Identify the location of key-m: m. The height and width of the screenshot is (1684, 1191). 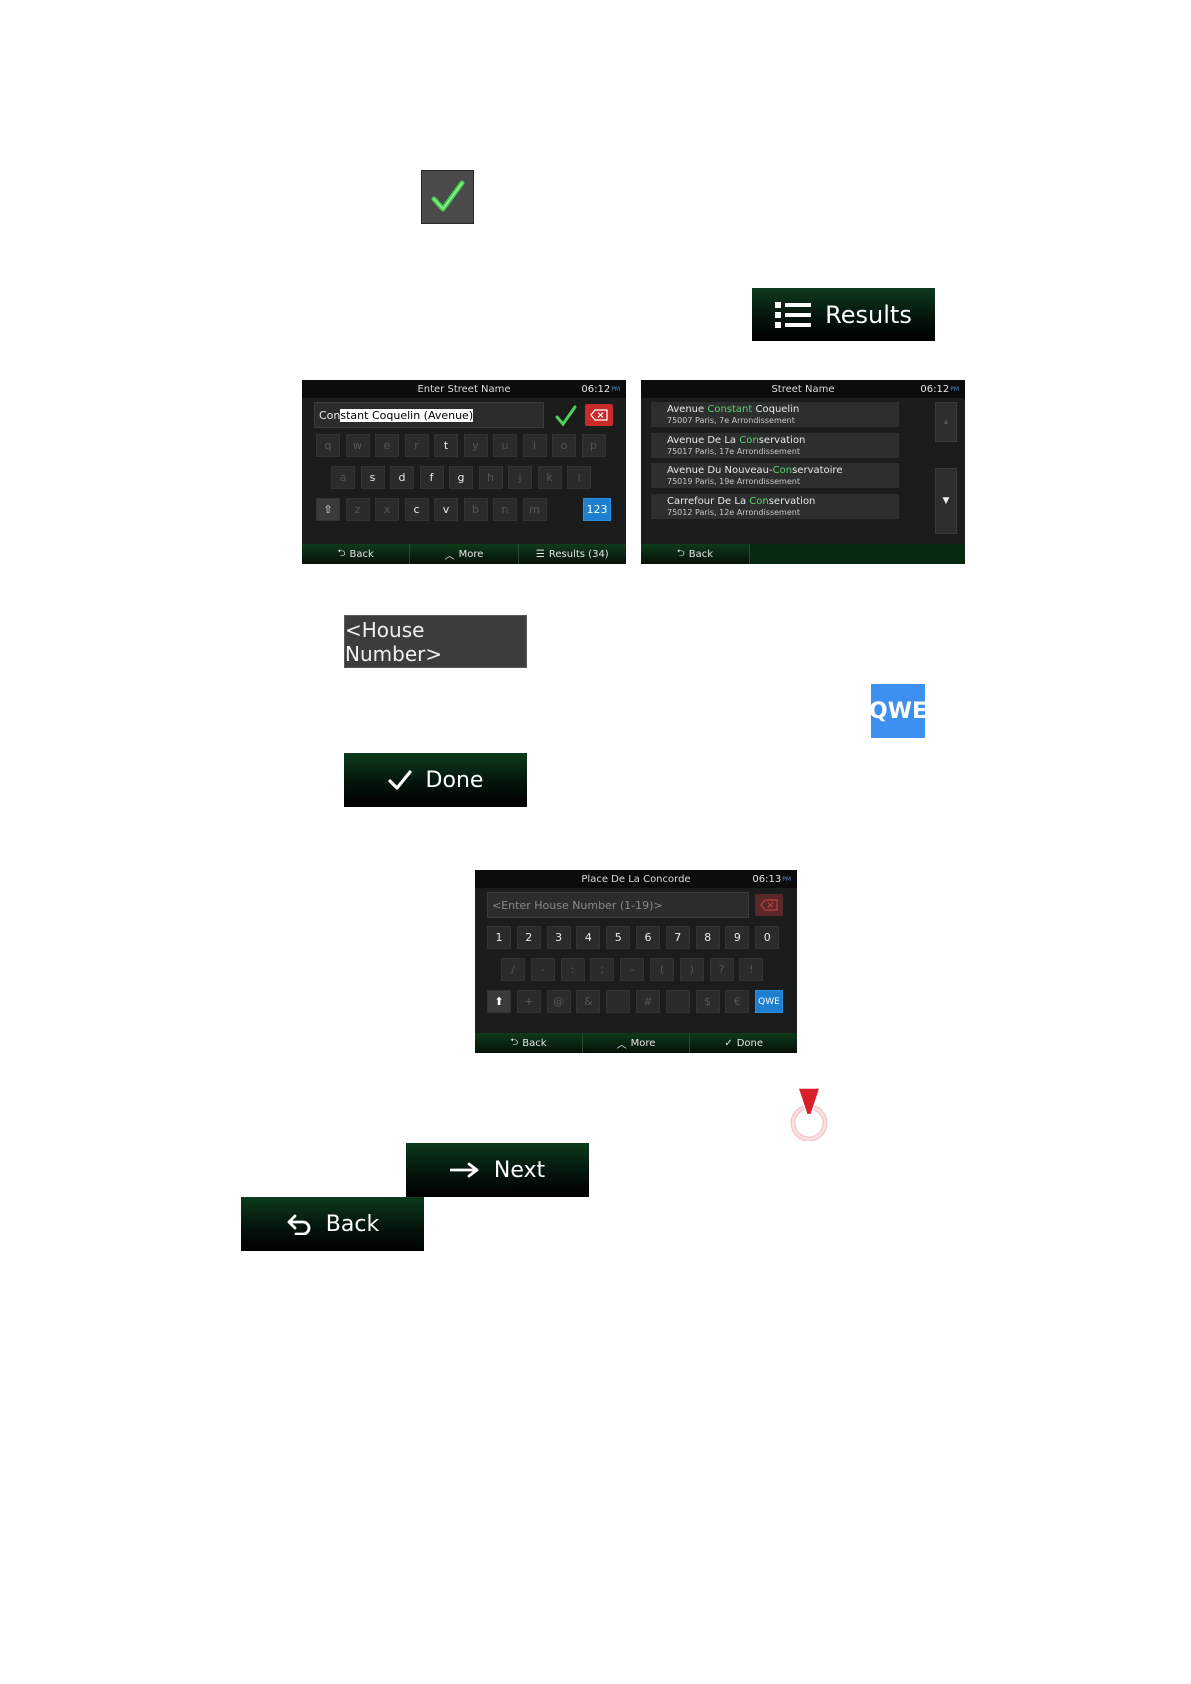
(534, 509).